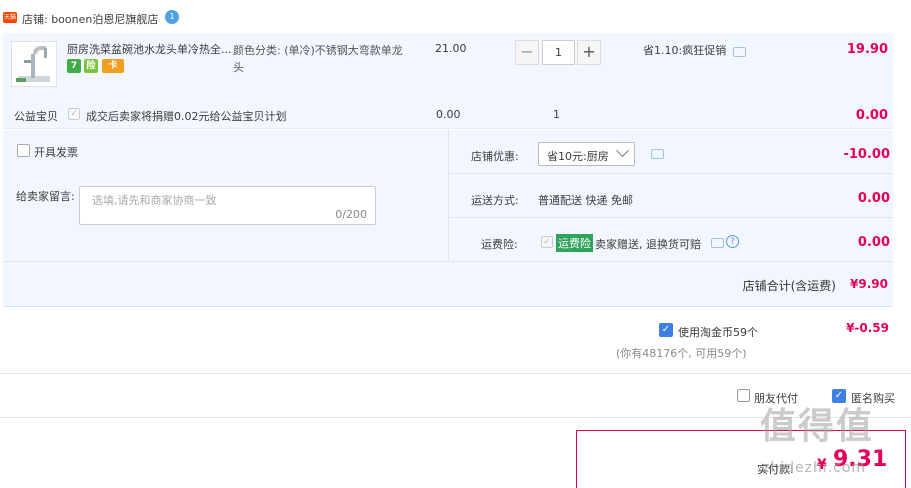 The image size is (911, 488). I want to click on insurance-checkbox: ✓, so click(547, 242).